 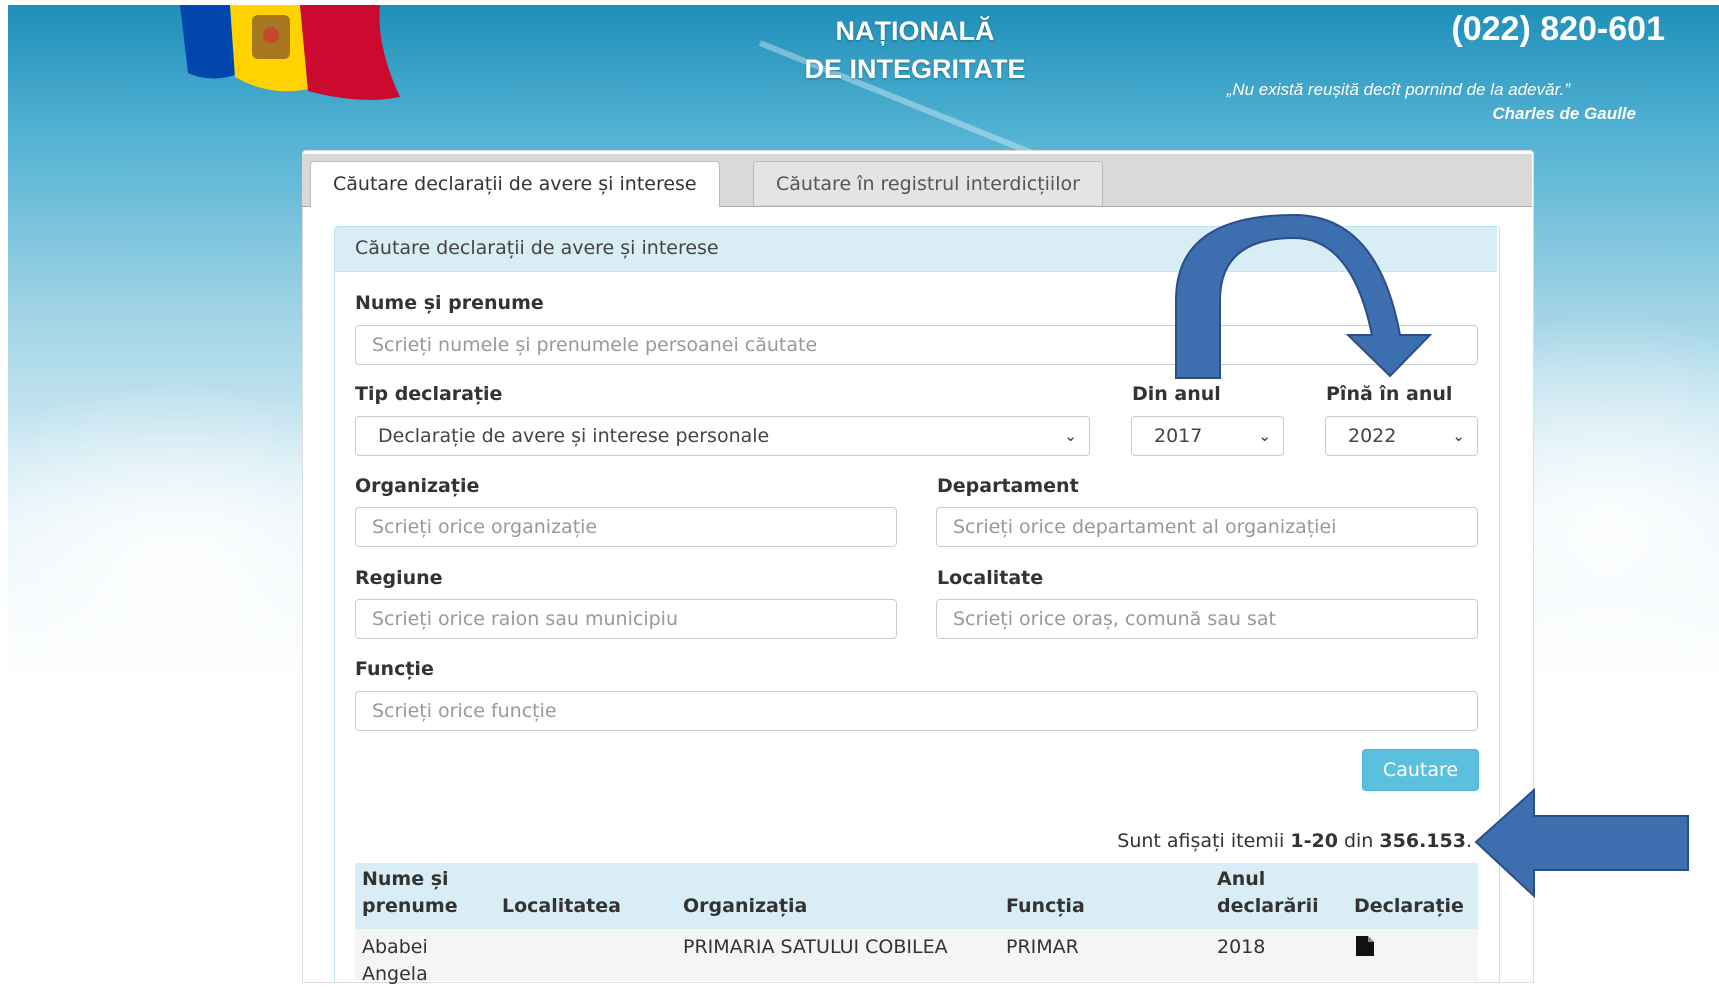 I want to click on from-year-select: 2017 ⌄, so click(x=1207, y=436).